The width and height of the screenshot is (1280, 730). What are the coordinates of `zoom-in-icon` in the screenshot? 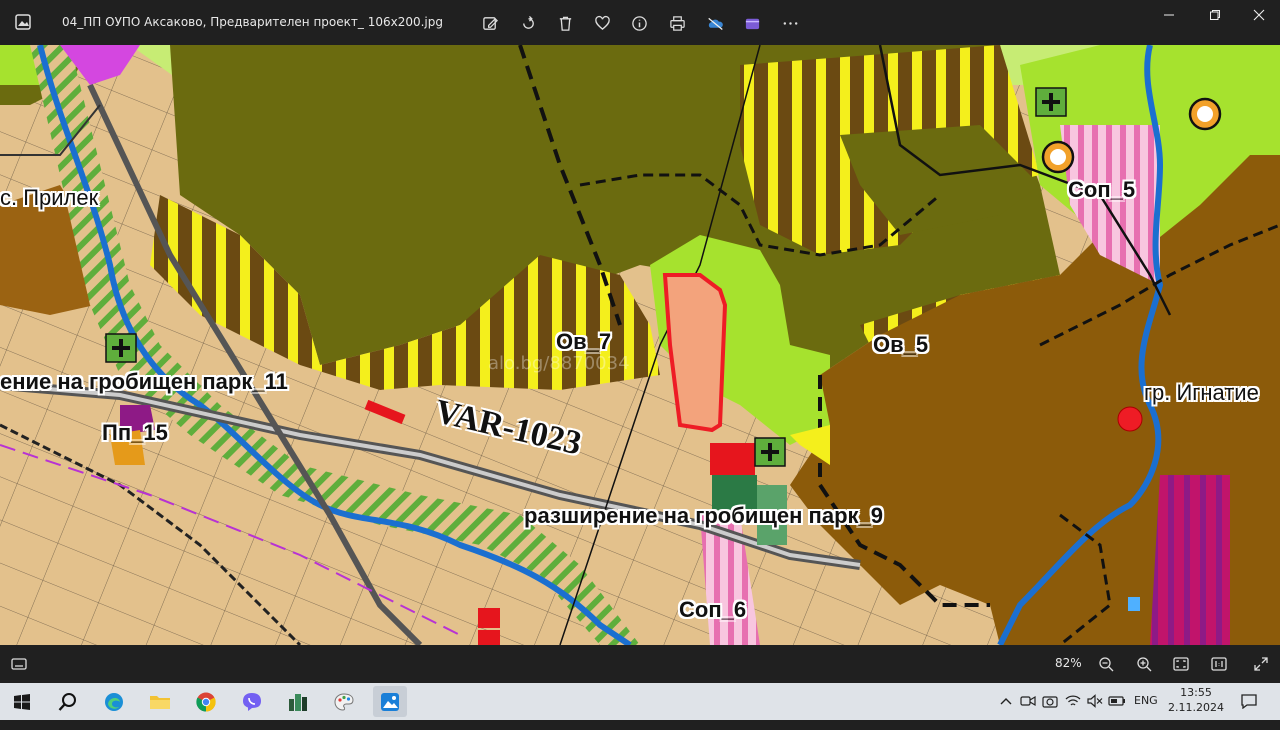 It's located at (1144, 664).